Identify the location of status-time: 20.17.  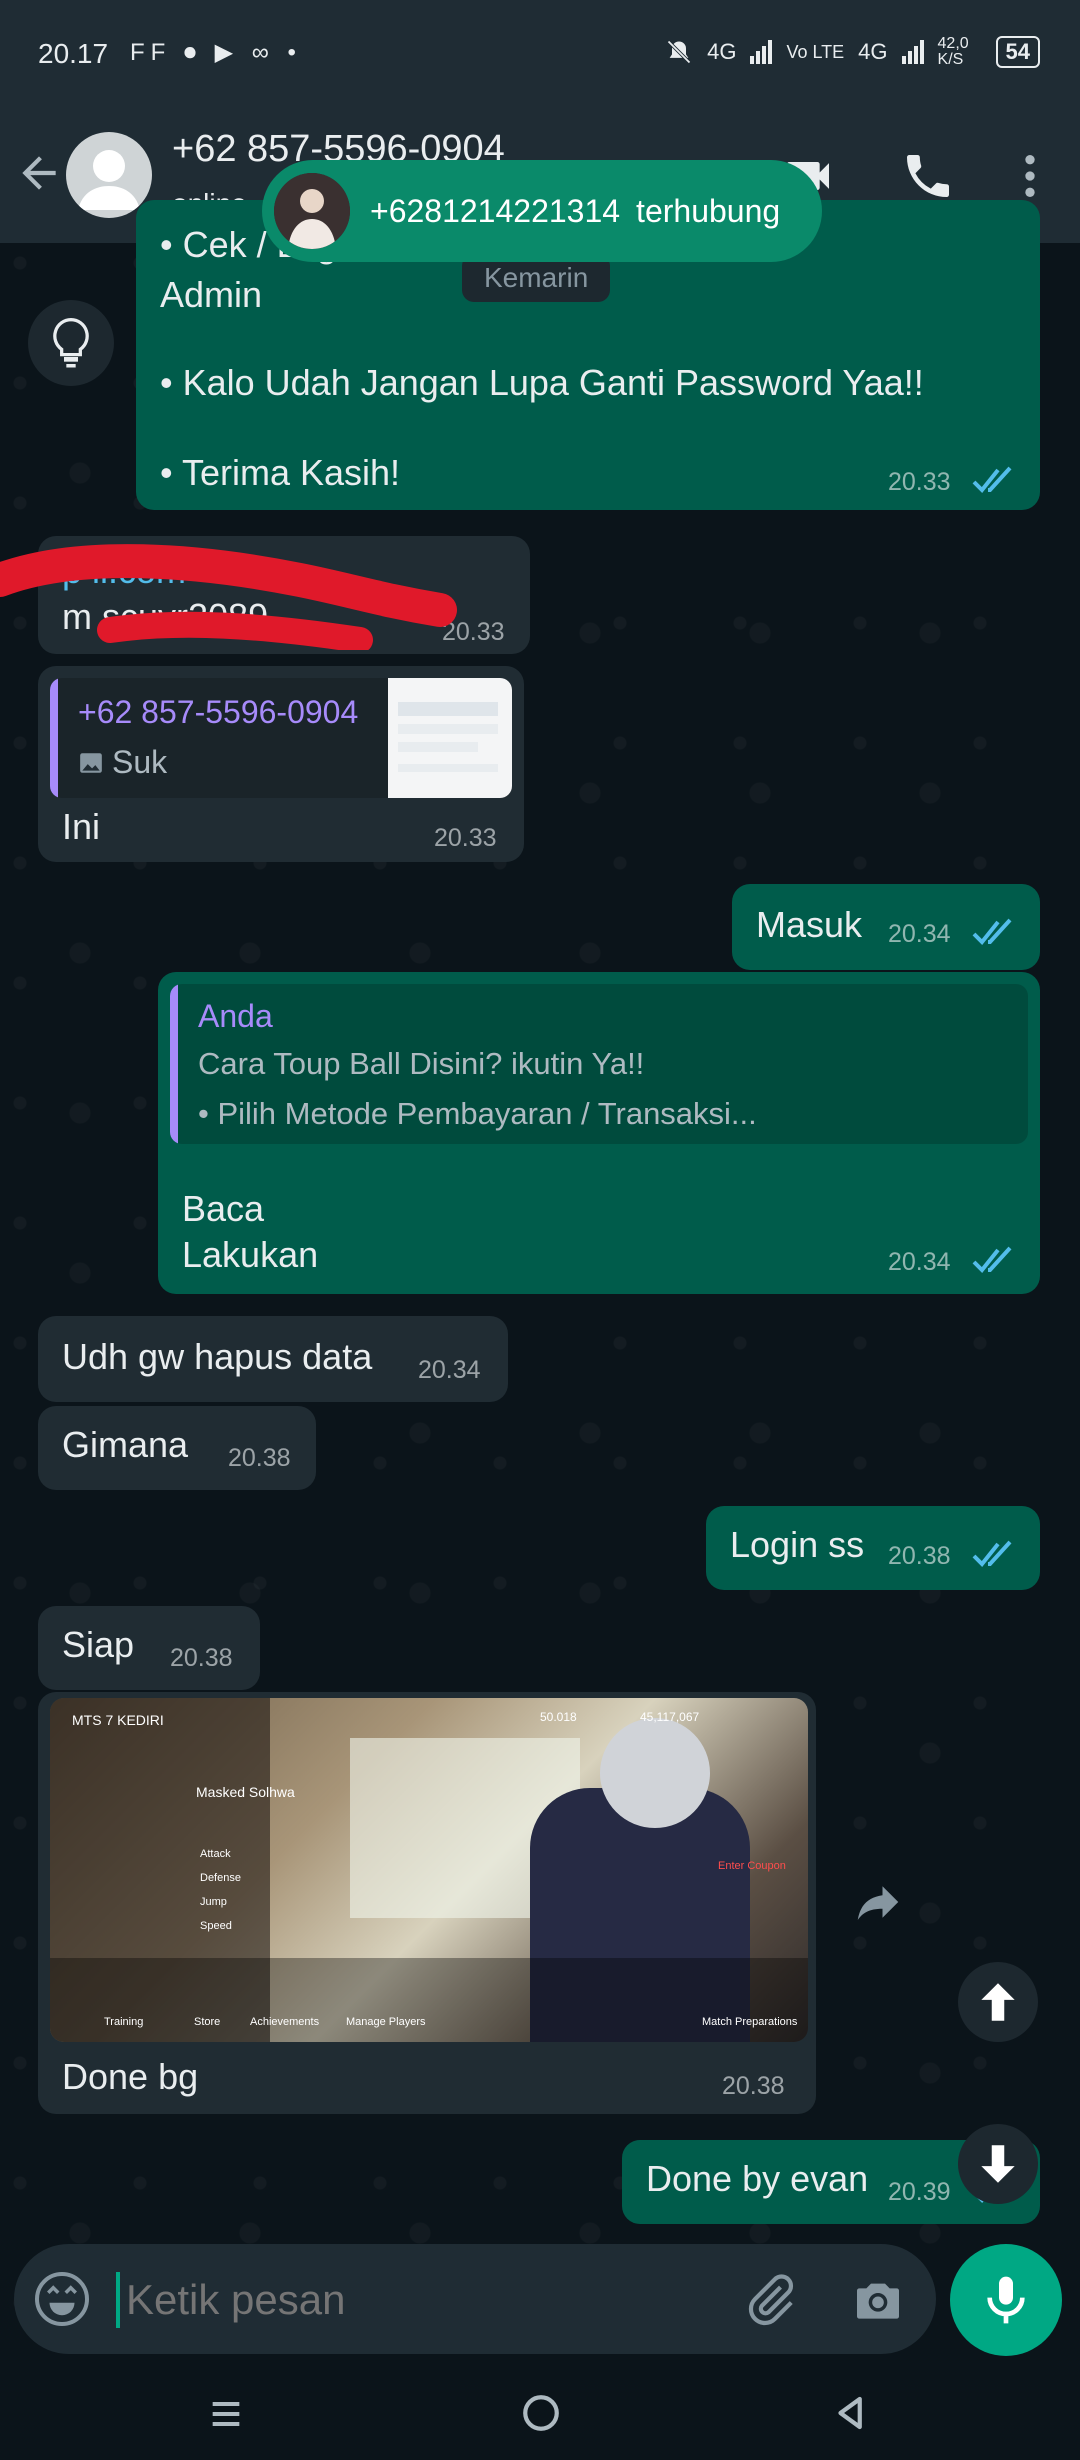
(73, 53).